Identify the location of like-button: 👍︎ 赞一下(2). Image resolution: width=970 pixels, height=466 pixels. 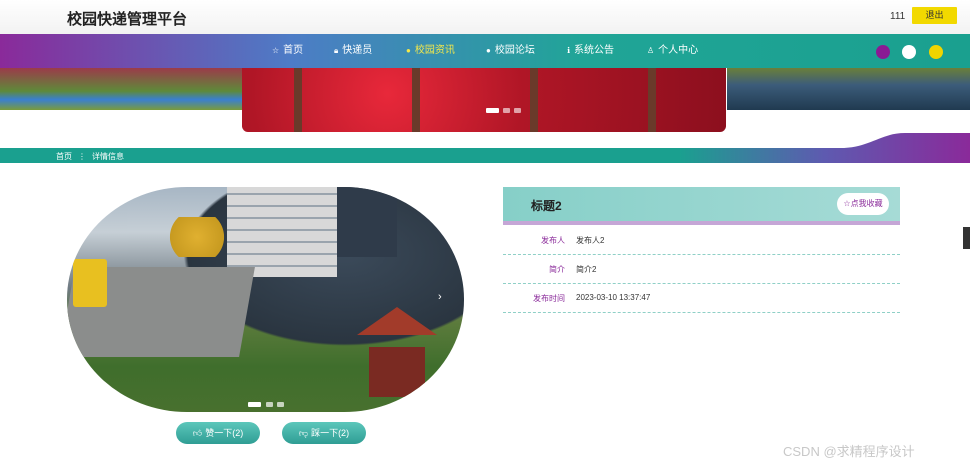
(218, 433).